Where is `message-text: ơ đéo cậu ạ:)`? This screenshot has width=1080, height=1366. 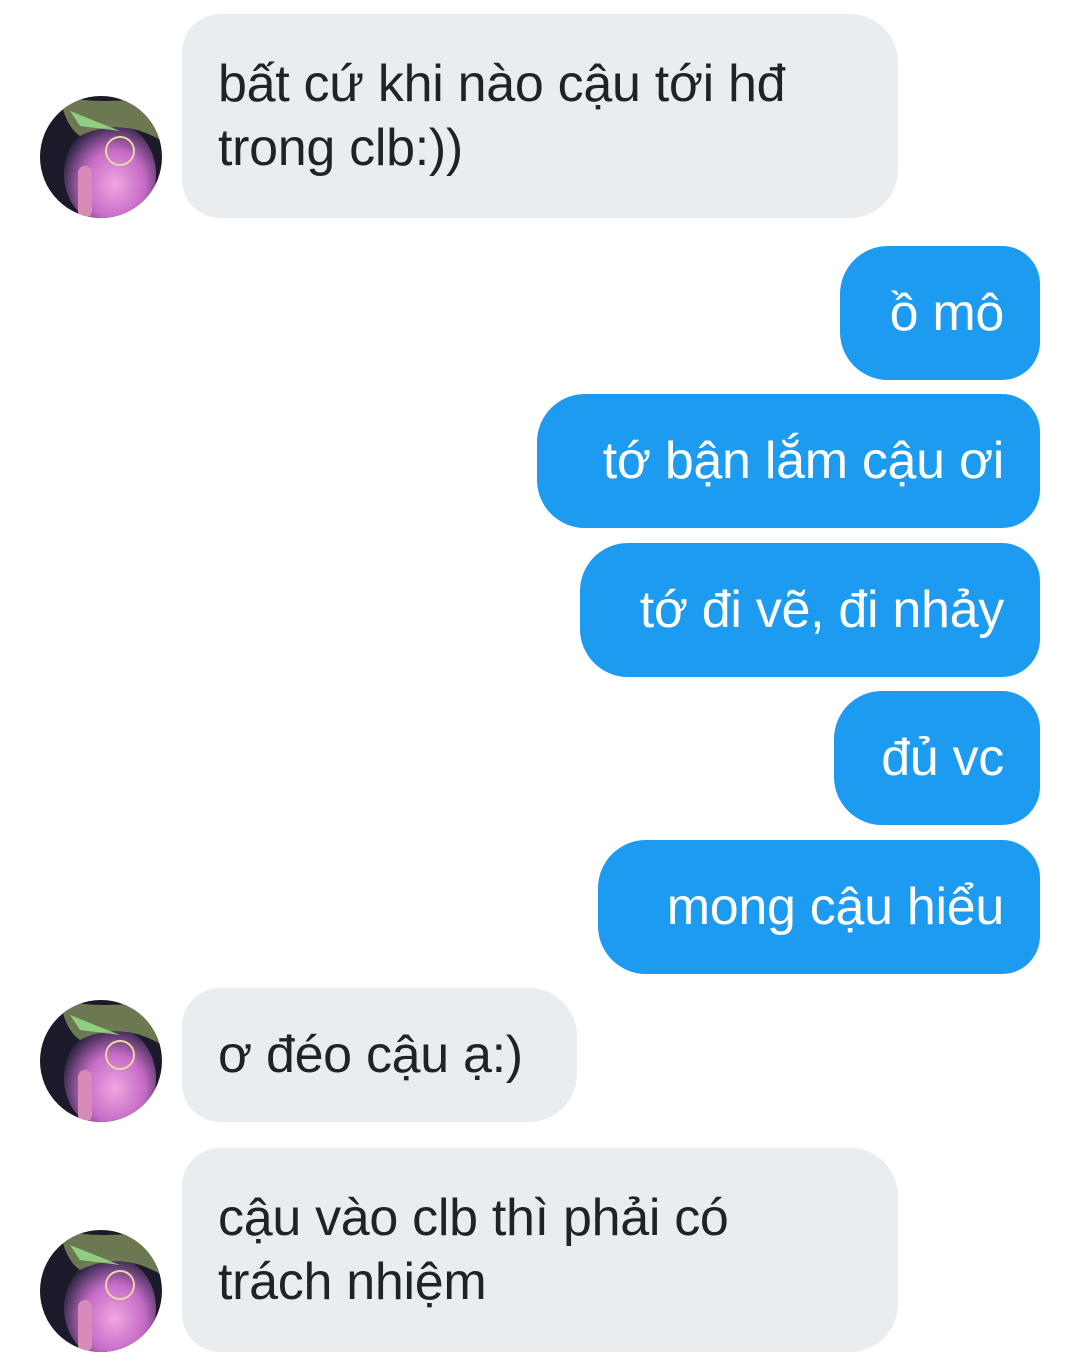 message-text: ơ đéo cậu ạ:) is located at coordinates (370, 1055).